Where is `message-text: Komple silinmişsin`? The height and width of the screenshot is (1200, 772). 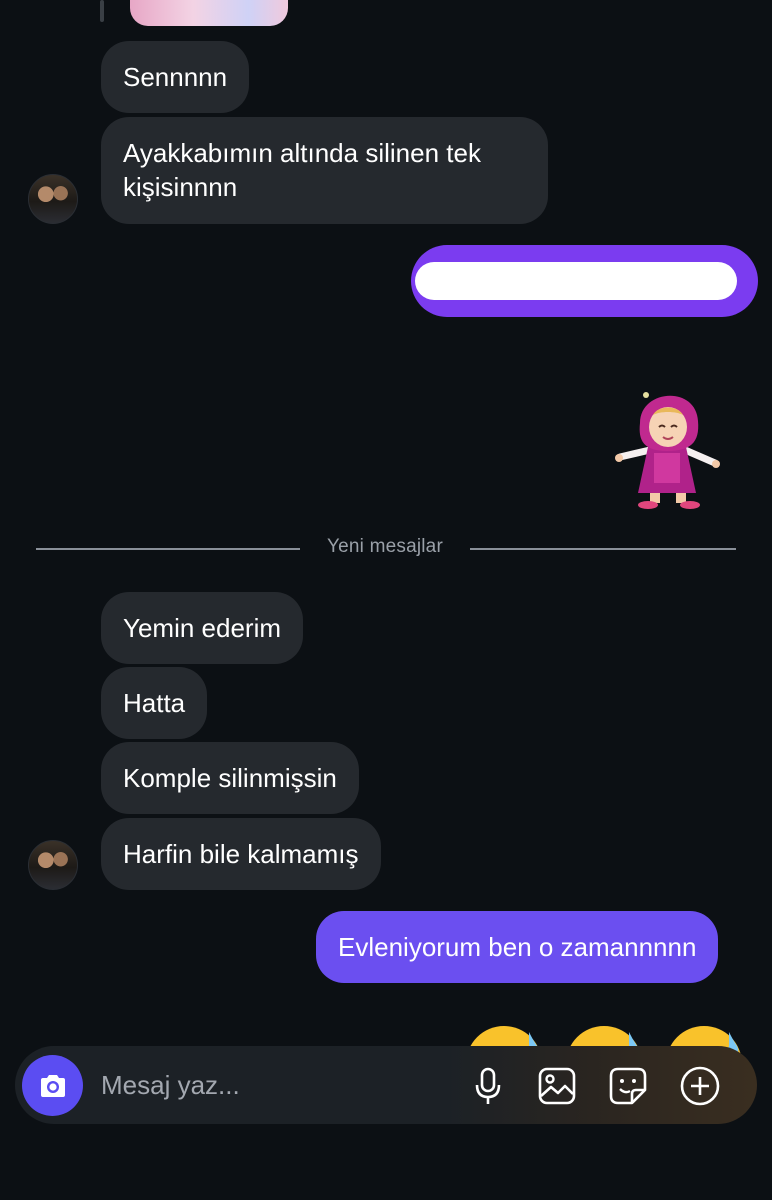
message-text: Komple silinmişsin is located at coordinates (230, 778).